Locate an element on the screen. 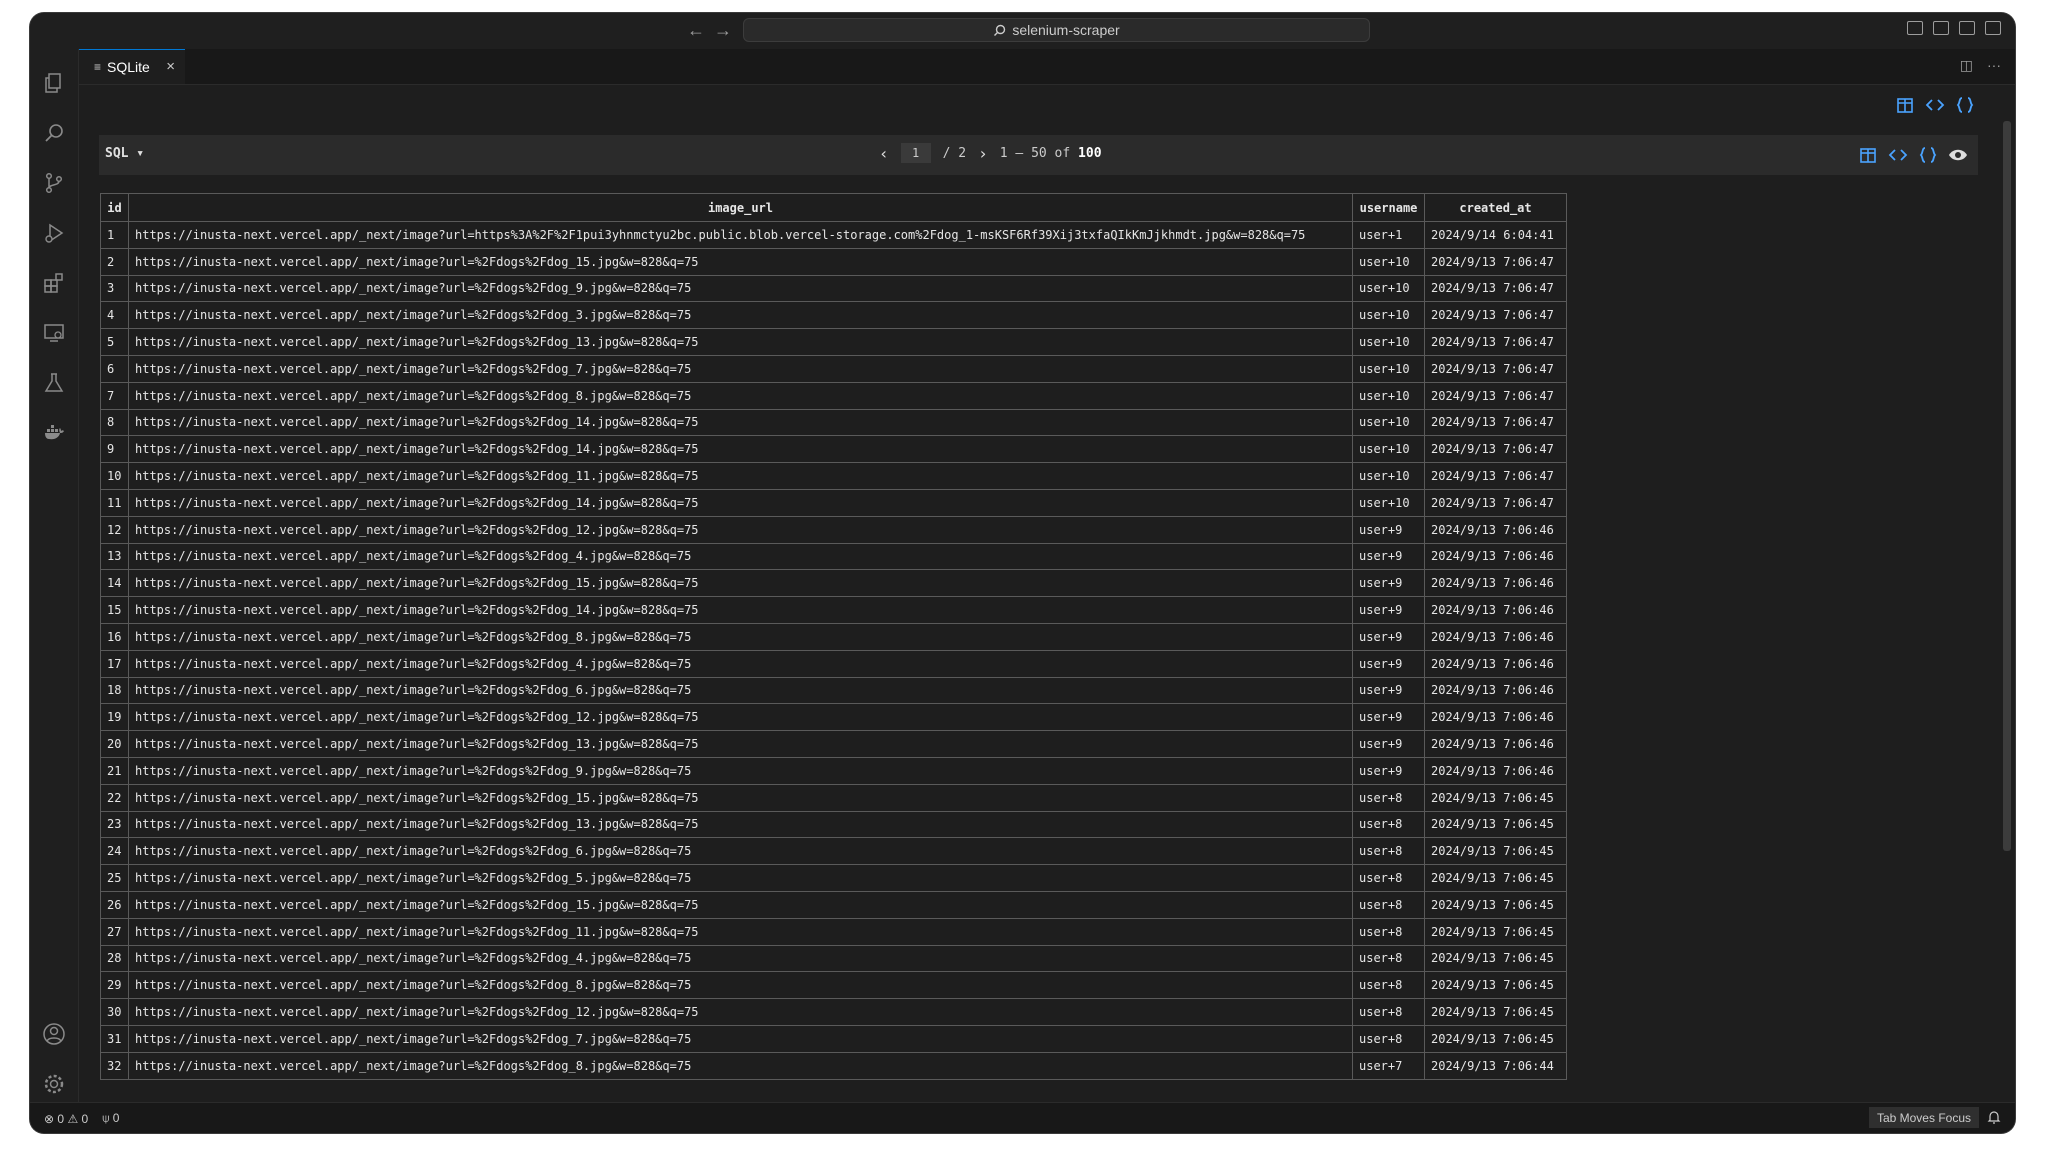  chevron-left-icon: ‹ is located at coordinates (884, 153).